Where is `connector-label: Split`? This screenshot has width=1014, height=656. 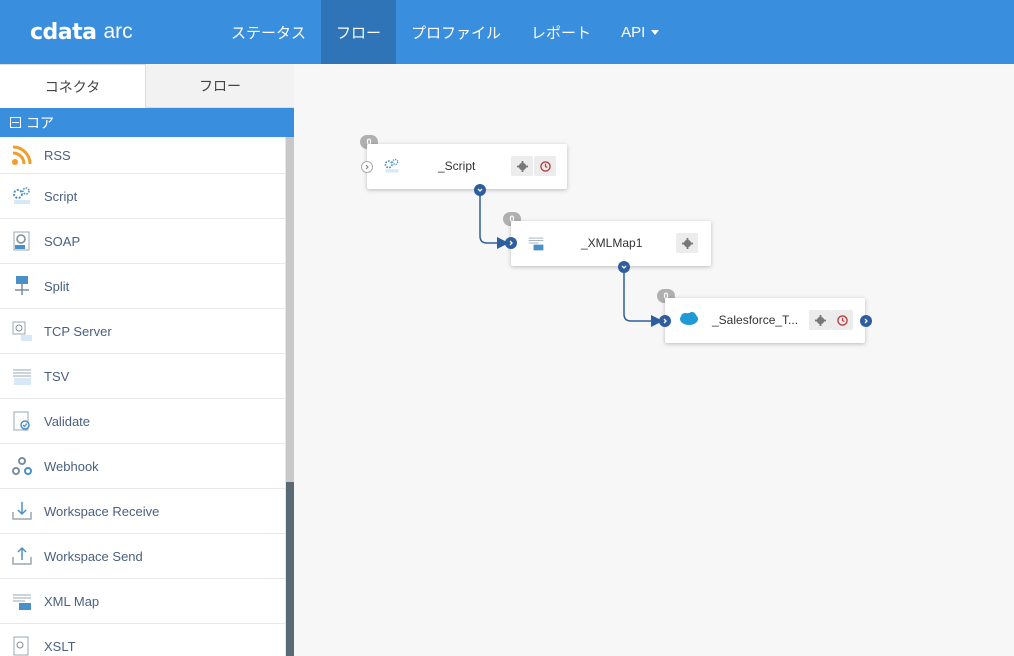 connector-label: Split is located at coordinates (57, 286).